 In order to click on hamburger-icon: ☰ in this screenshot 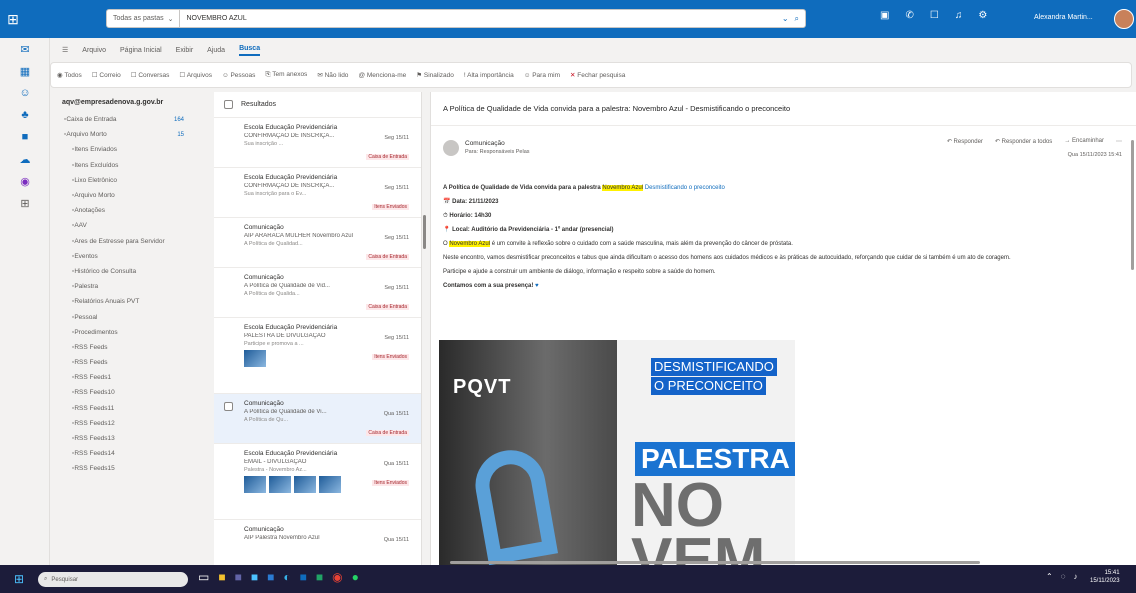, I will do `click(65, 50)`.